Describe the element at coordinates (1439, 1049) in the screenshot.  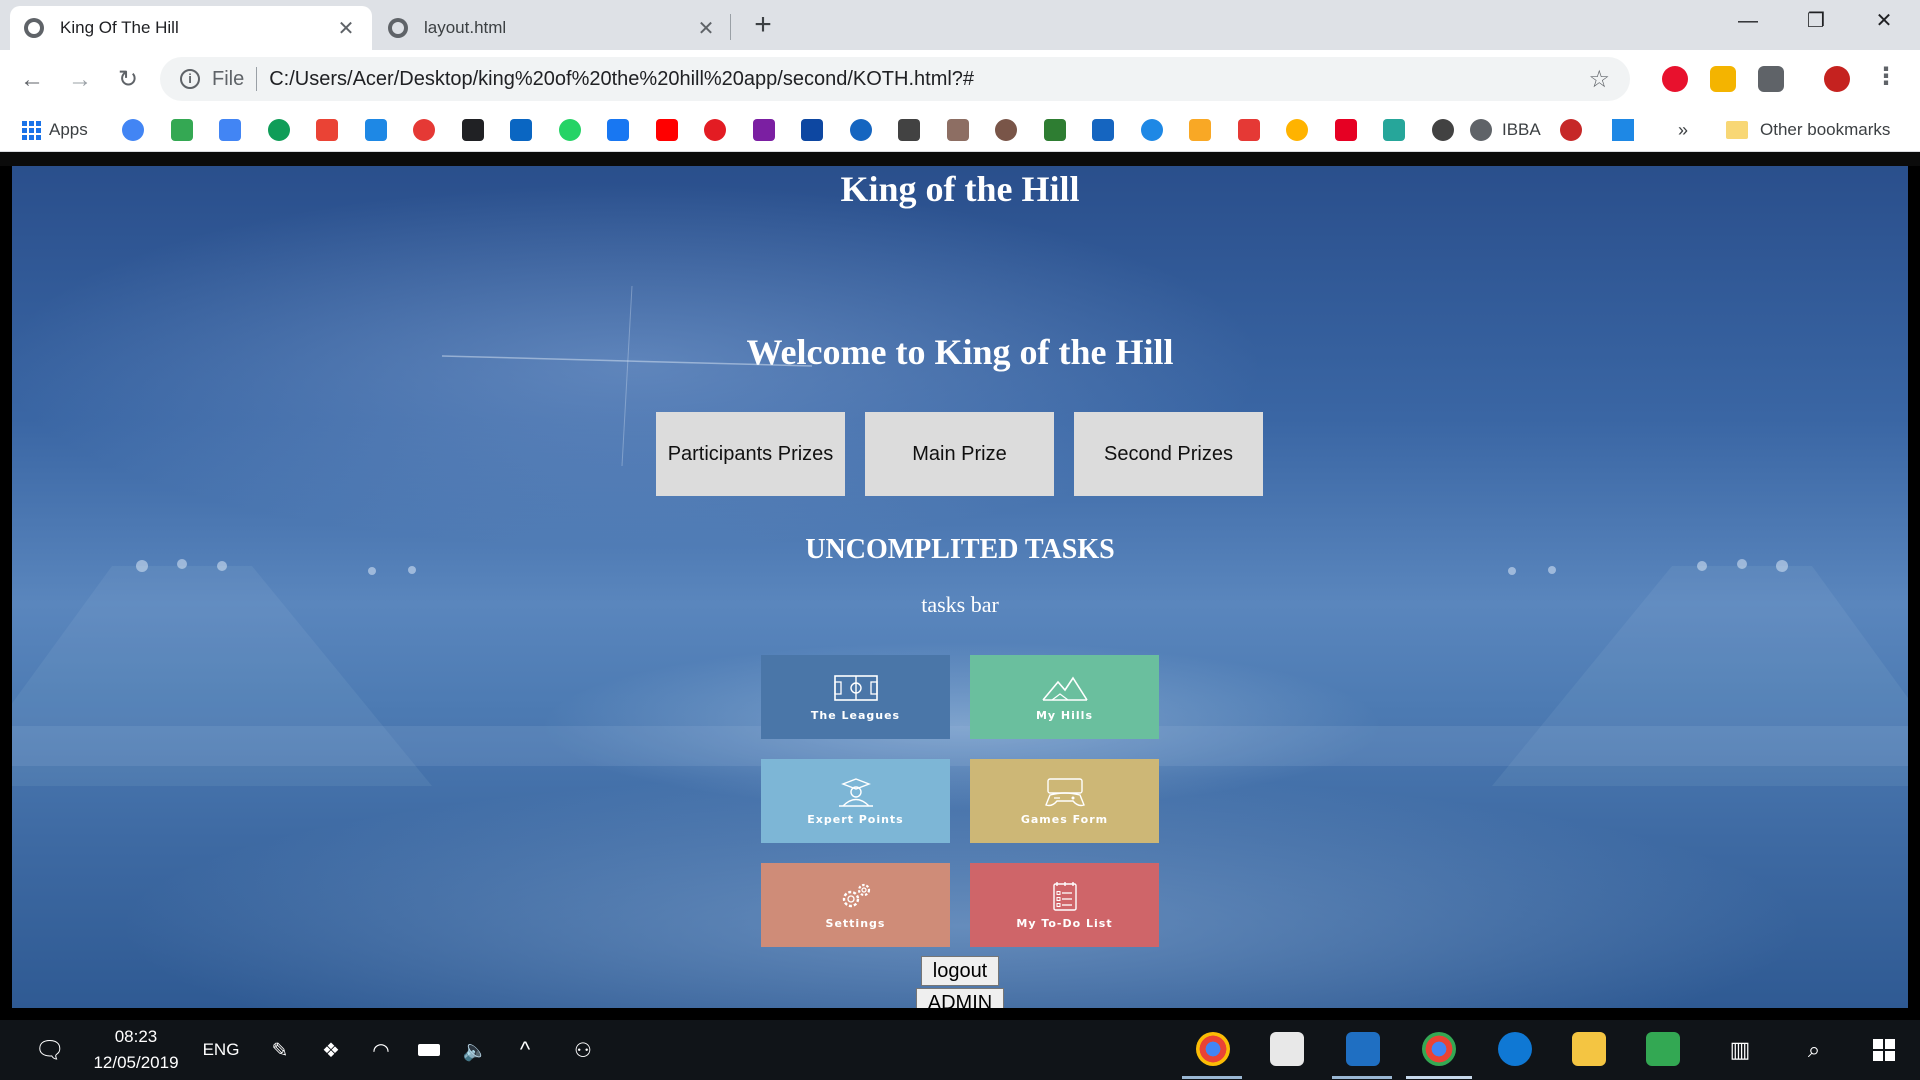
I see `chrome-app-icon-active` at that location.